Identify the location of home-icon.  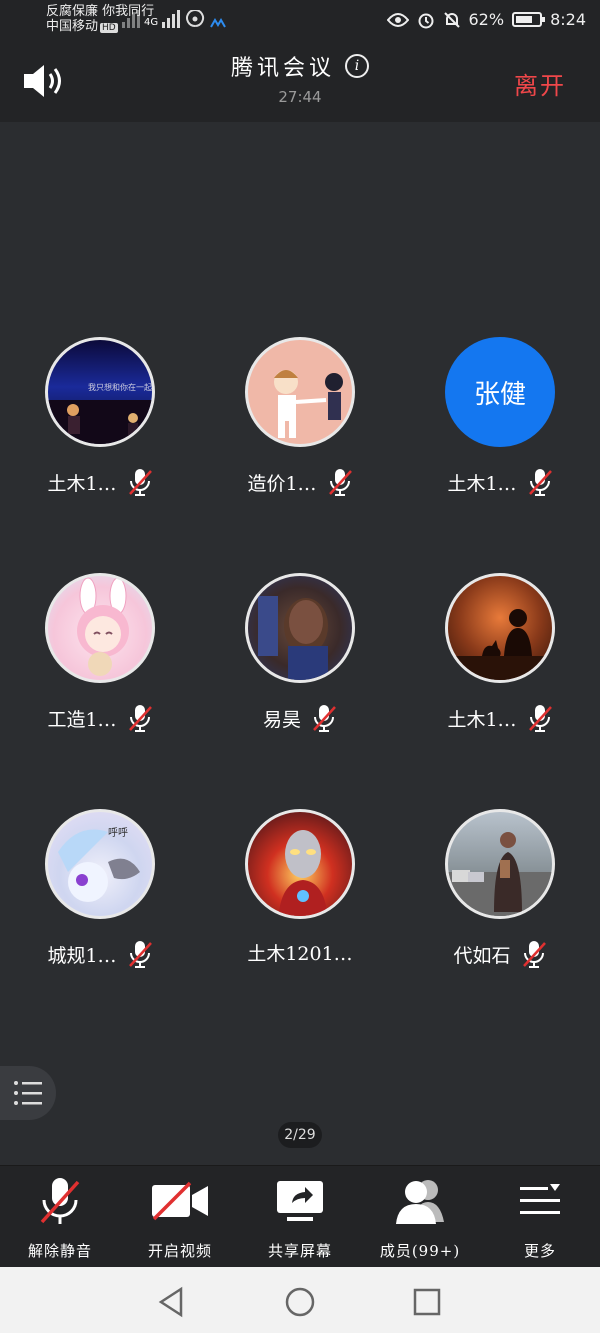
(300, 1302).